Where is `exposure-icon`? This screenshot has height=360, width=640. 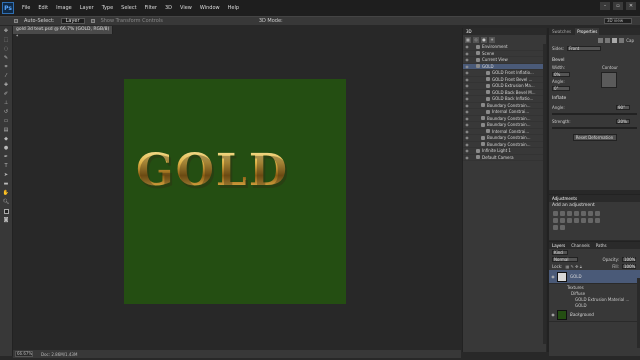 exposure-icon is located at coordinates (576, 213).